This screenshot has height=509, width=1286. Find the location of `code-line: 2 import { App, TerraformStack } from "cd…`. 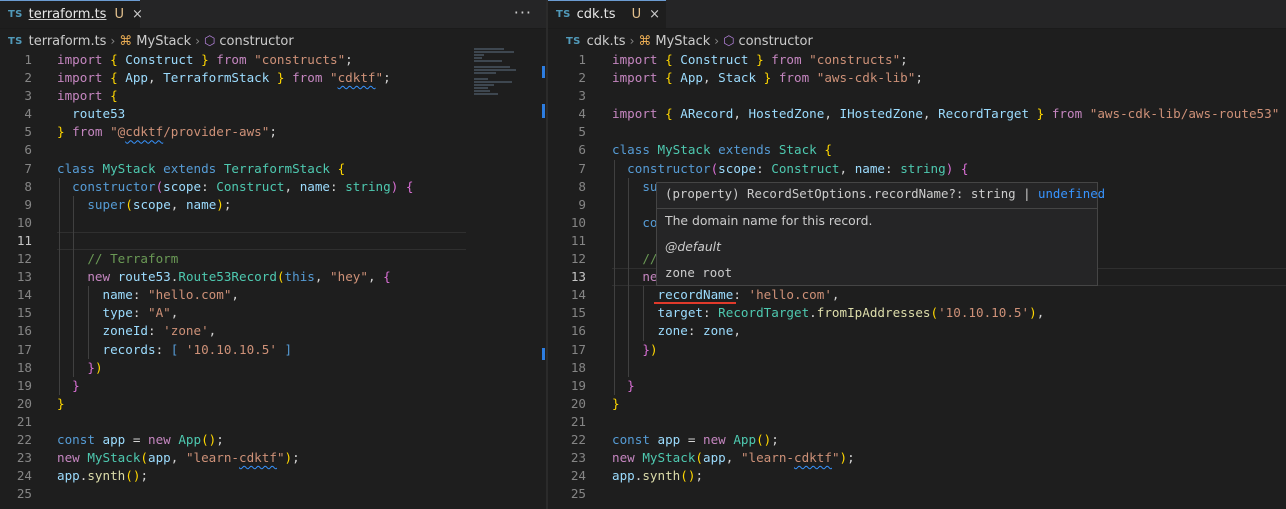

code-line: 2 import { App, TerraformStack } from "cd… is located at coordinates (273, 78).